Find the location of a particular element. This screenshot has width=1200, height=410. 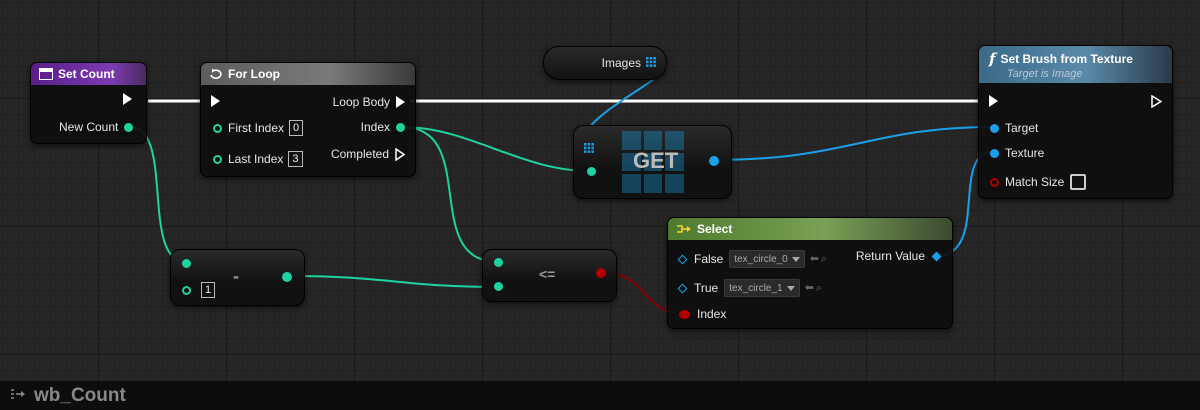

get-index-pin is located at coordinates (591, 171).